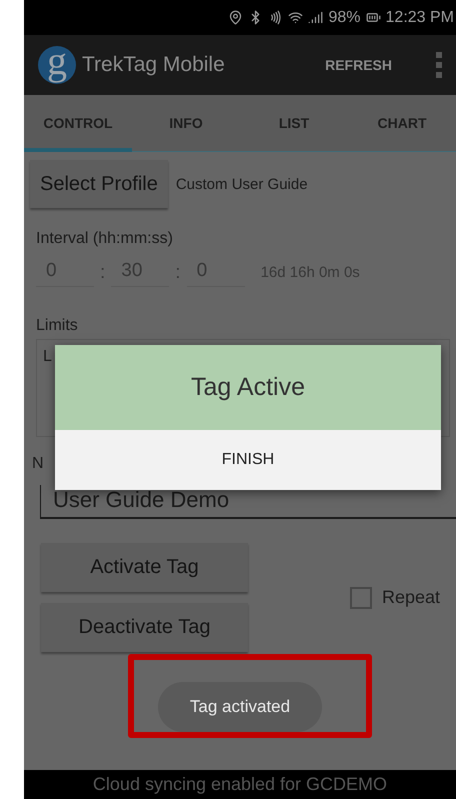 This screenshot has width=456, height=799. Describe the element at coordinates (316, 17) in the screenshot. I see `signal-icon` at that location.